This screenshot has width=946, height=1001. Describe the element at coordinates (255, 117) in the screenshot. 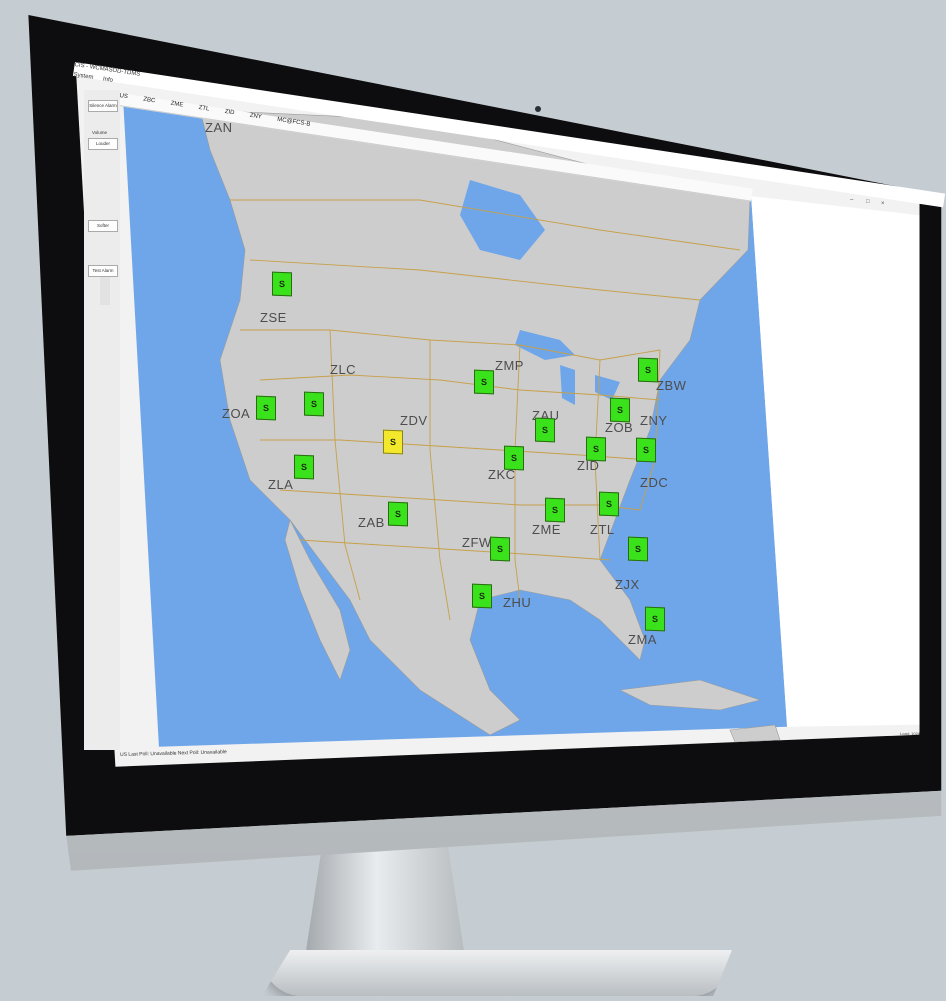

I see `tab-zny: ZNY` at that location.